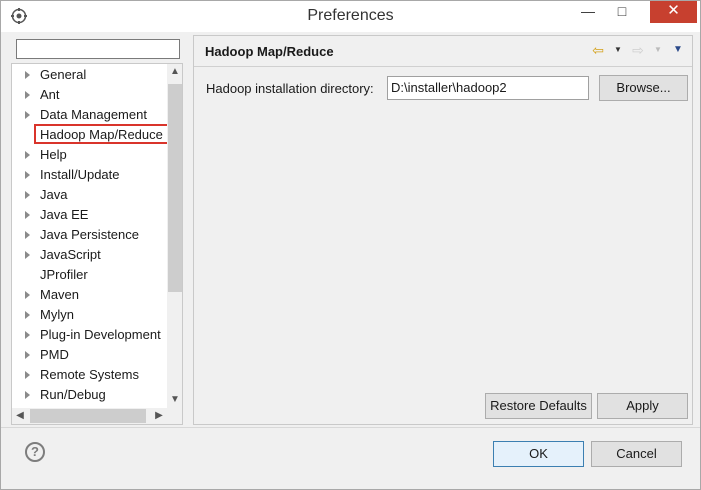 The height and width of the screenshot is (490, 701). I want to click on tree-item: Install/Update, so click(89, 175).